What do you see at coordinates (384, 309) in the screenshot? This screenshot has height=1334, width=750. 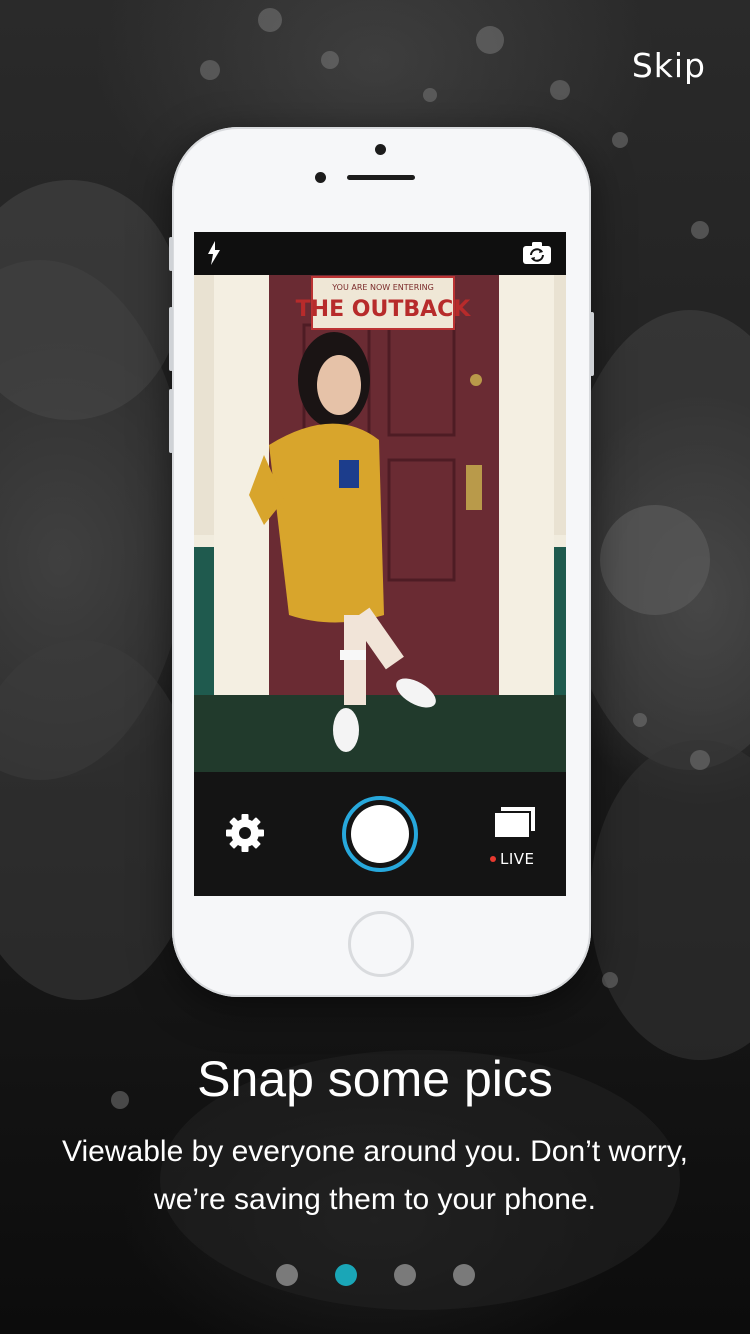 I see `sign-main-text: THE OUTBACK` at bounding box center [384, 309].